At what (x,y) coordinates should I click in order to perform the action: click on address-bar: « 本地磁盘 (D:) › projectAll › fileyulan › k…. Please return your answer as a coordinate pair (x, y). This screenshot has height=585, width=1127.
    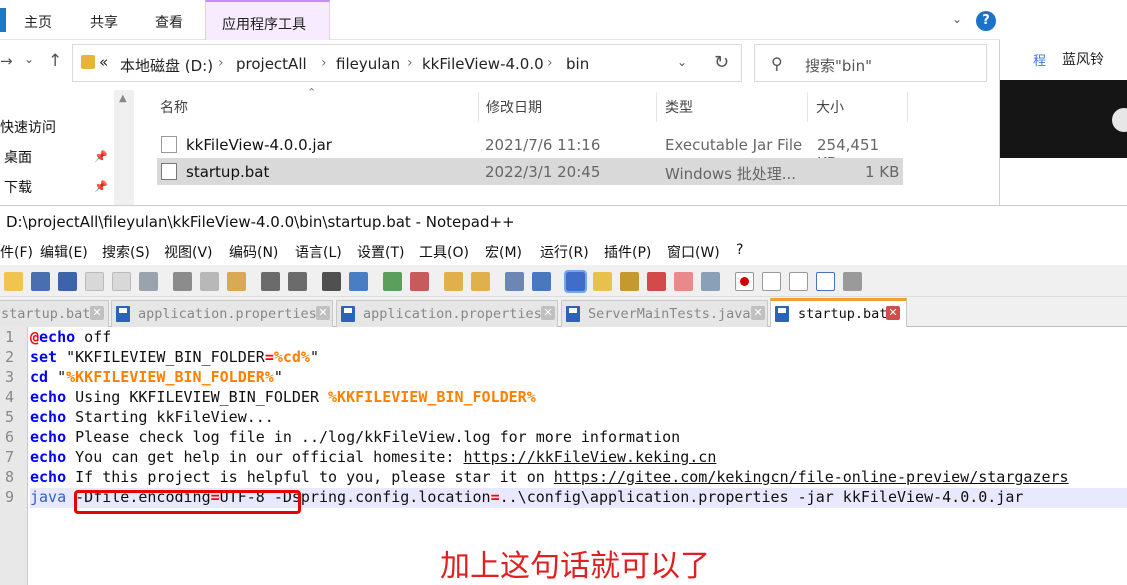
    Looking at the image, I should click on (407, 63).